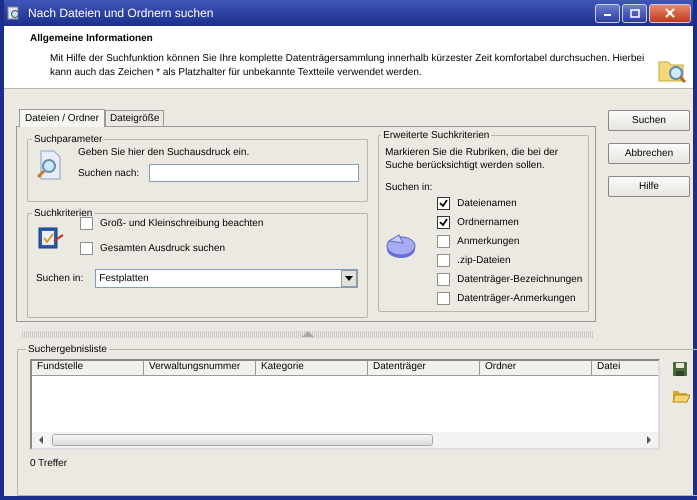 The height and width of the screenshot is (500, 697). I want to click on result-count: 0 Treffer, so click(49, 463).